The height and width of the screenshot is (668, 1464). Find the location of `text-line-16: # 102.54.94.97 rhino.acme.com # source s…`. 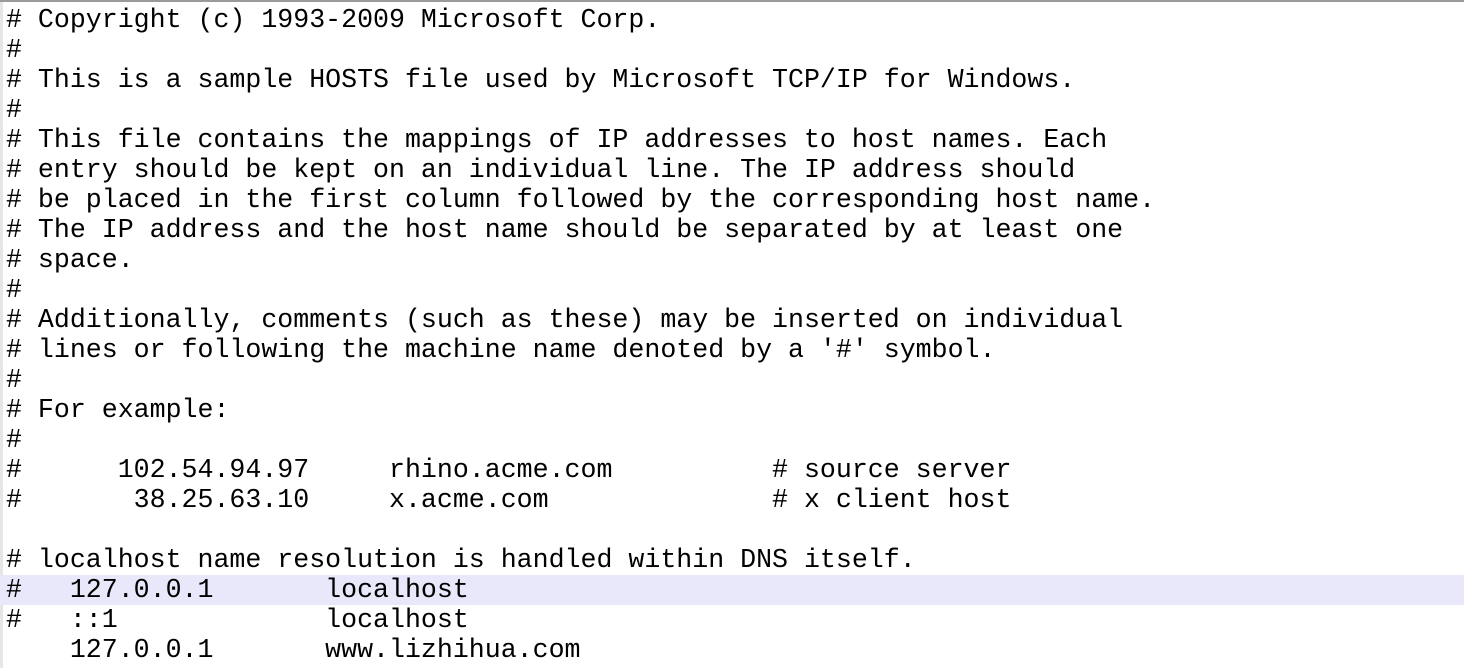

text-line-16: # 102.54.94.97 rhino.acme.com # source s… is located at coordinates (732, 470).